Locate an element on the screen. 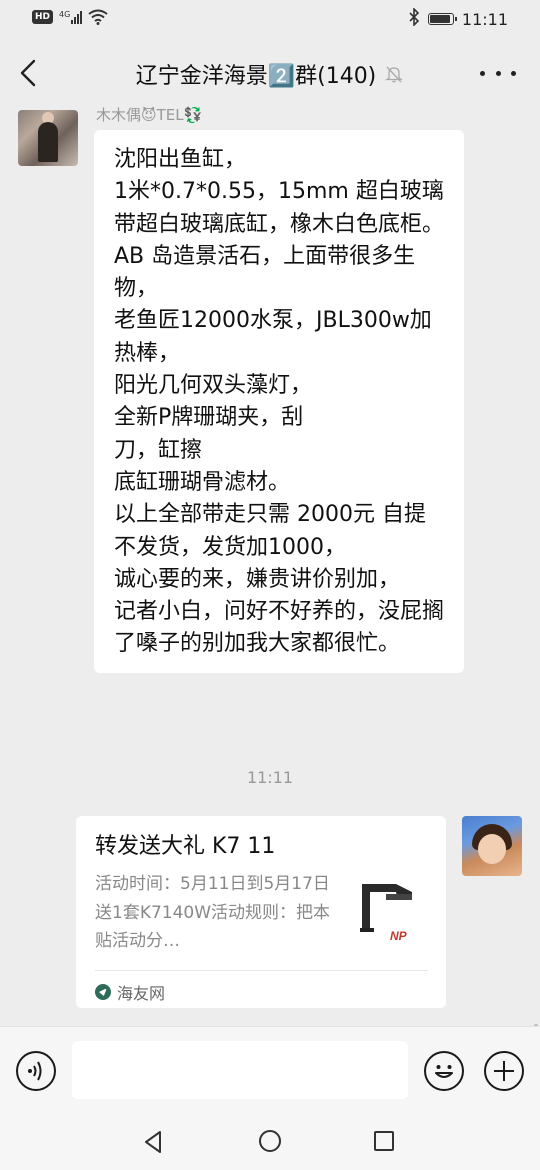 The width and height of the screenshot is (540, 1170). battery-icon is located at coordinates (442, 19).